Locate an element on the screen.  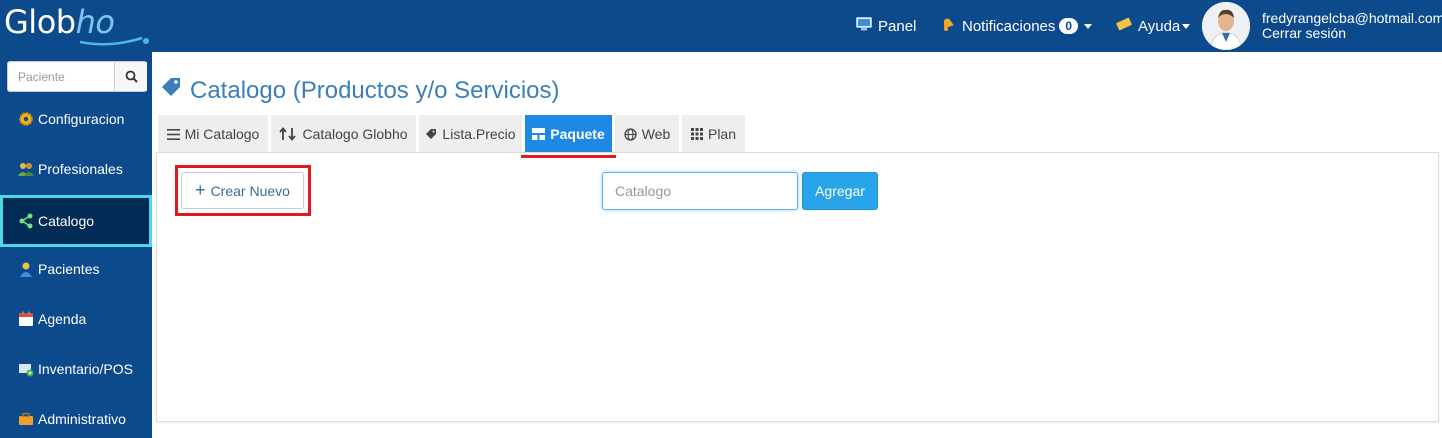
nav-help-label: Ayuda is located at coordinates (1159, 26).